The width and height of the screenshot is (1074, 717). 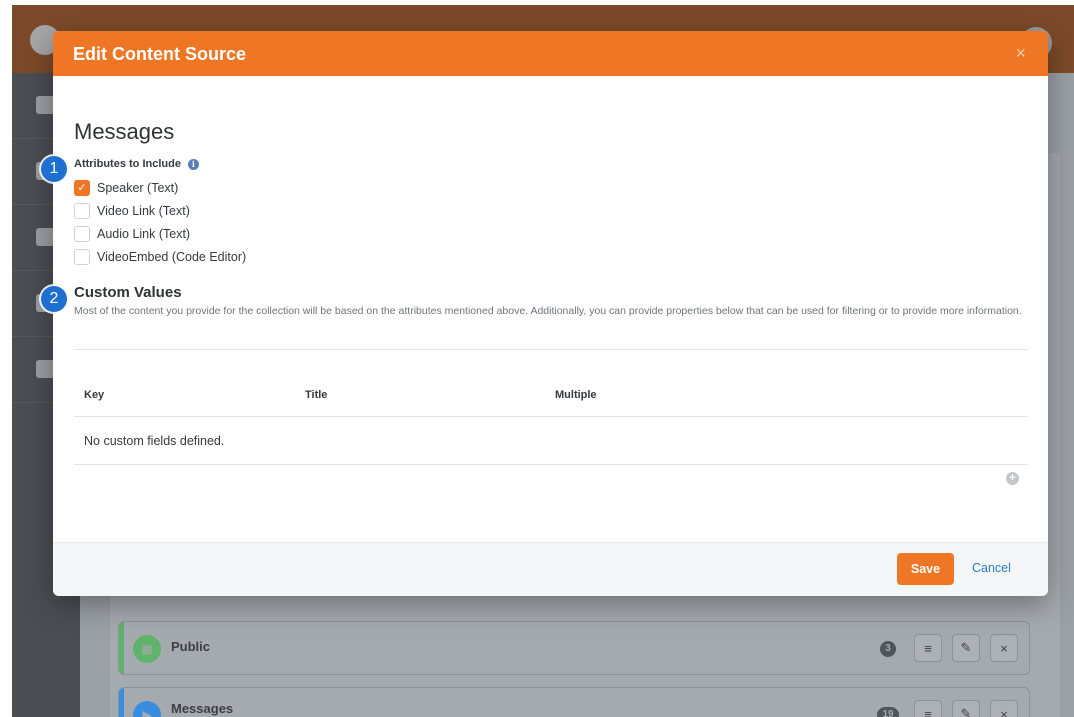 I want to click on checkbox-speaker: ✓, so click(x=82, y=187).